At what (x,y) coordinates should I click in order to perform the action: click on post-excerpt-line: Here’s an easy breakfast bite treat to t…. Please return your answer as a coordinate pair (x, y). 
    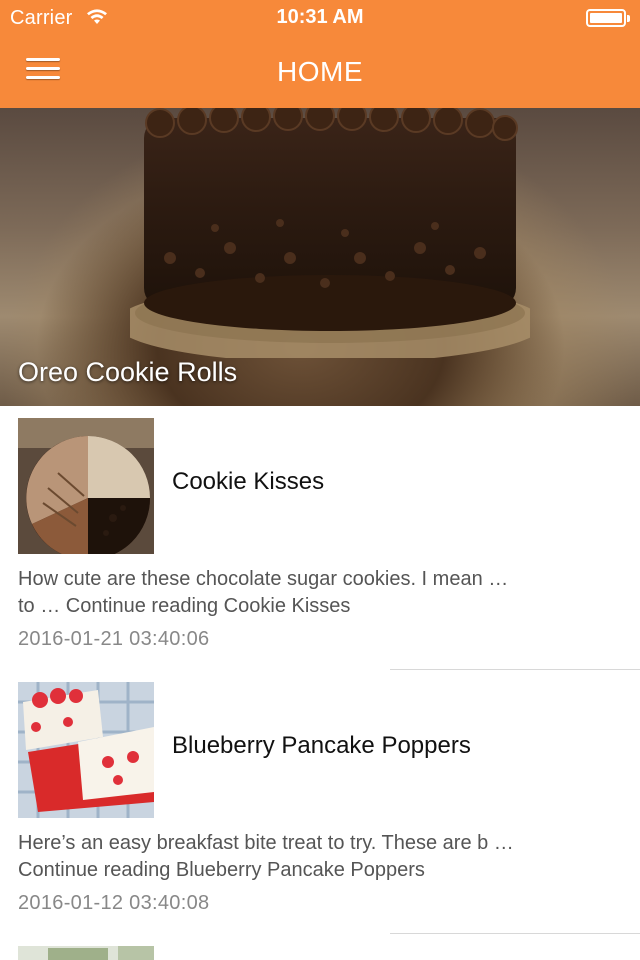
    Looking at the image, I should click on (266, 843).